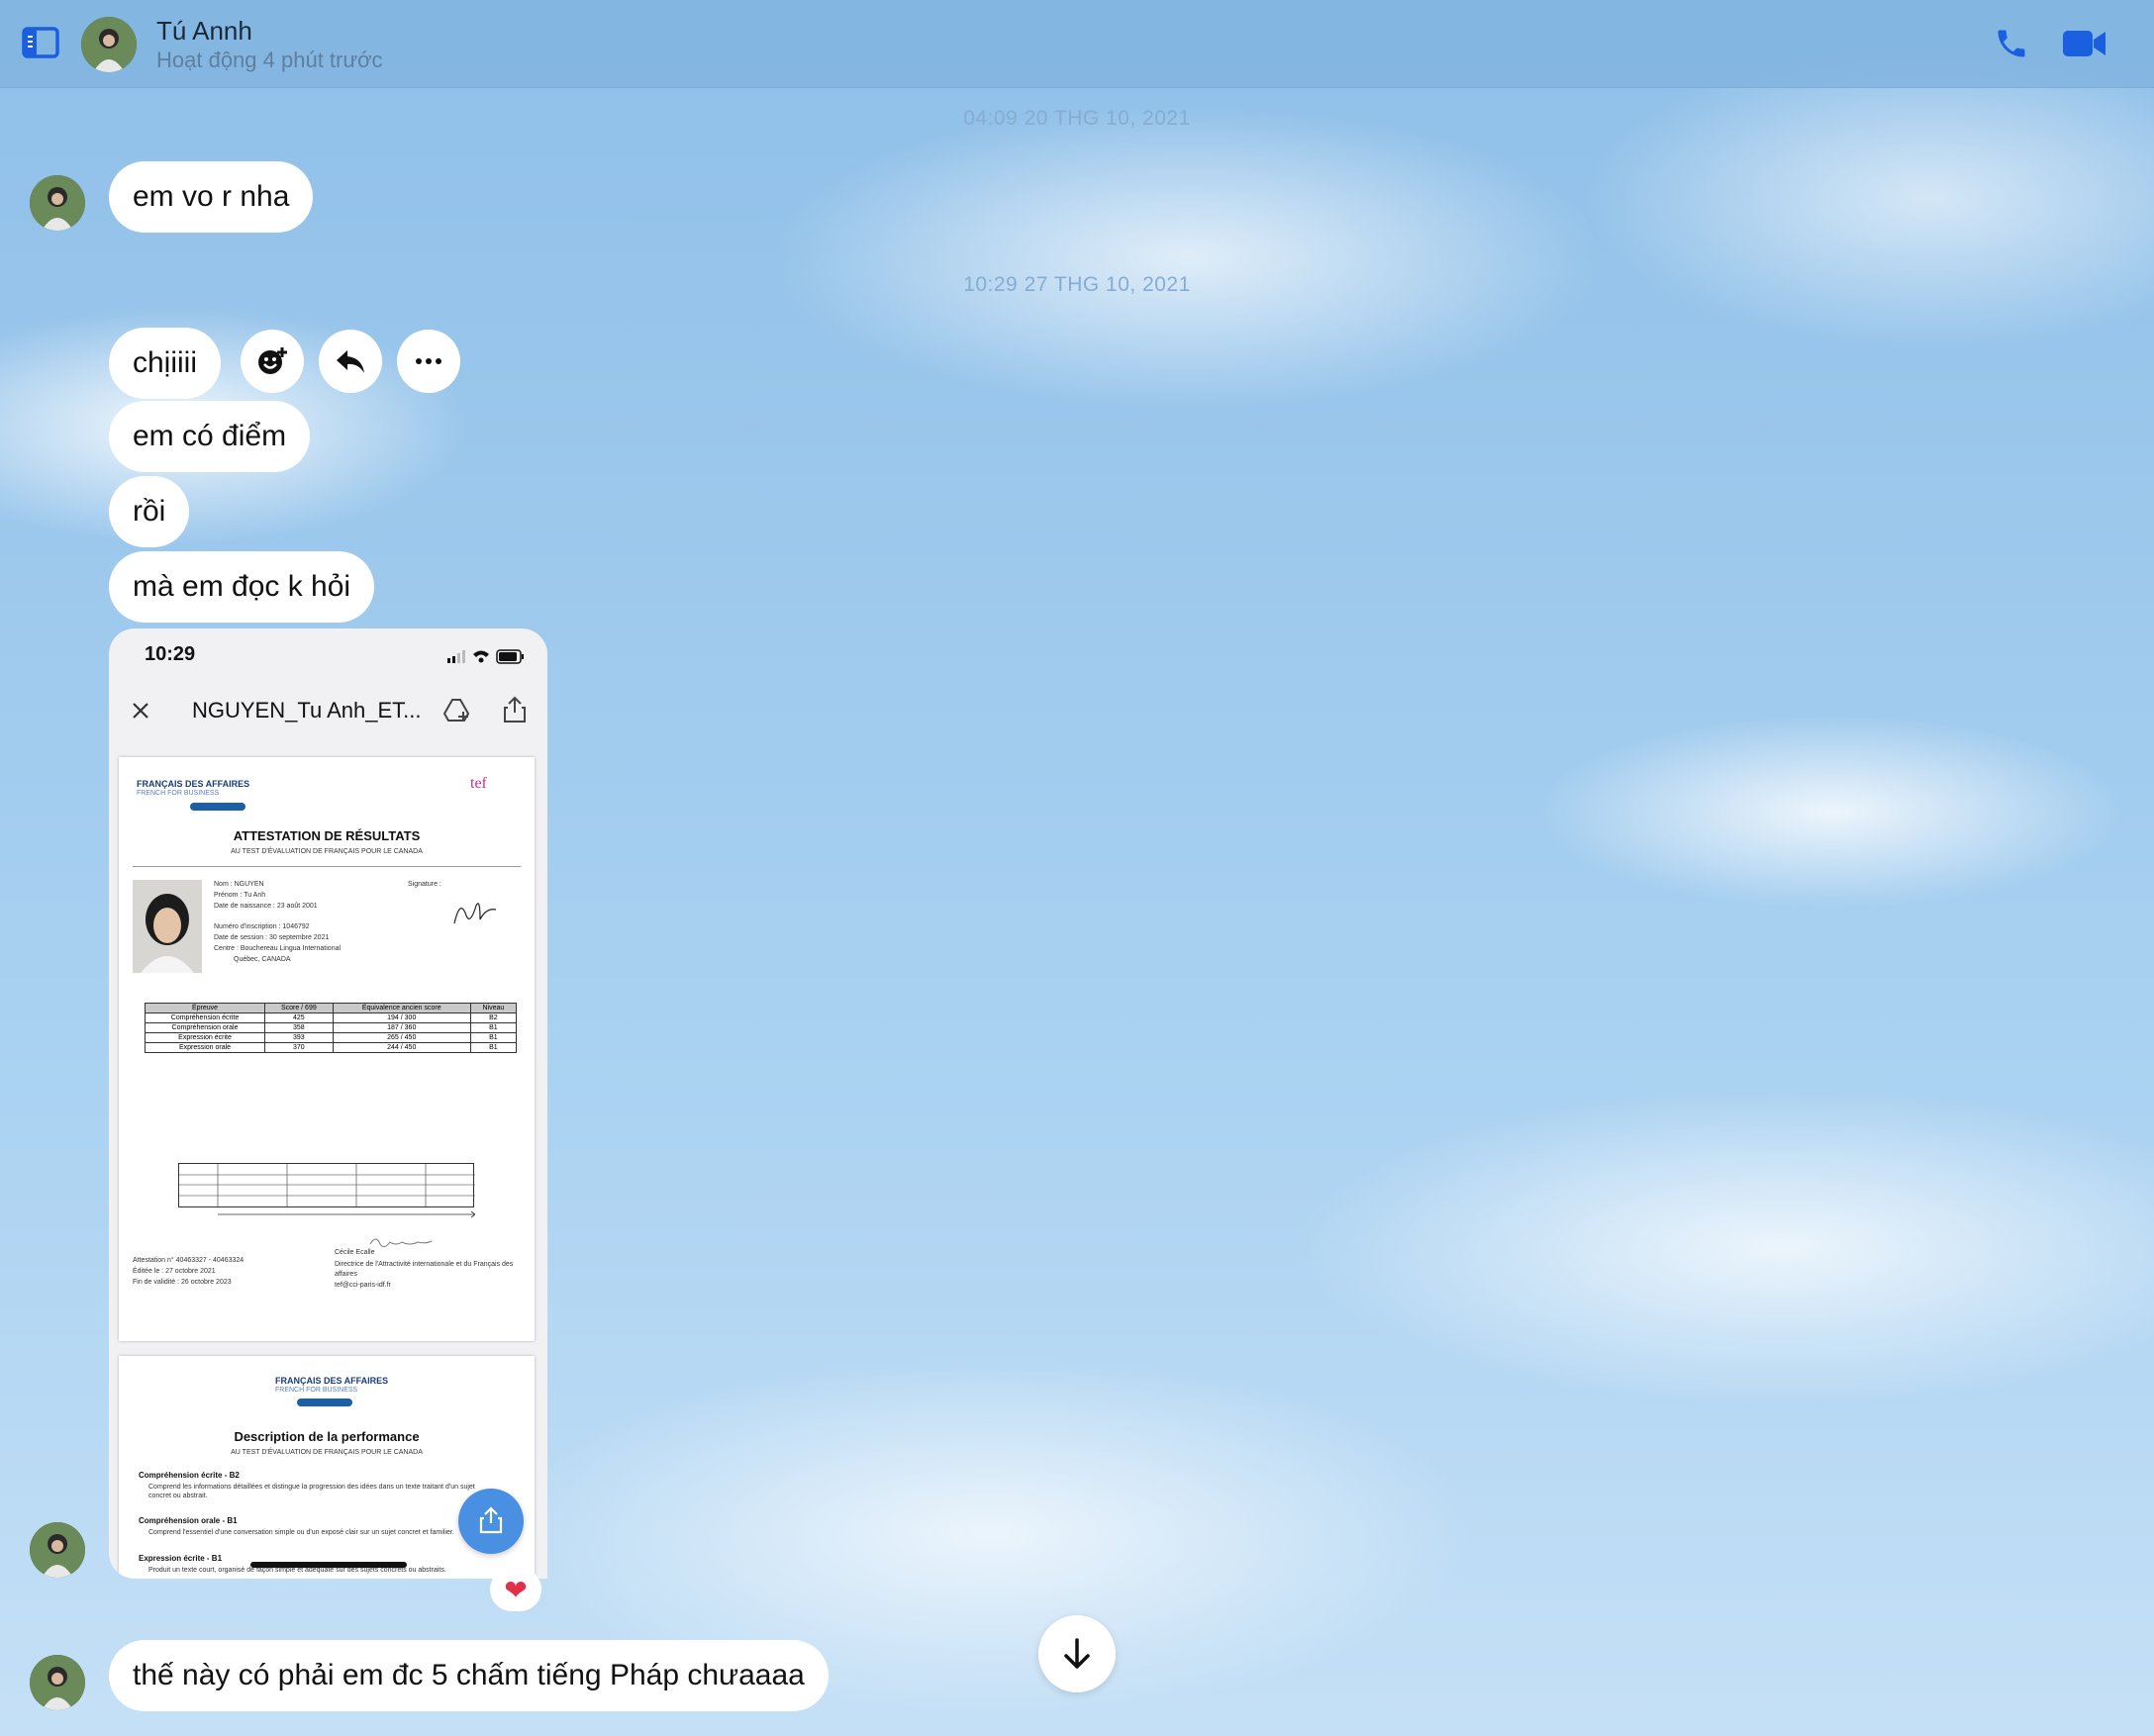 The image size is (2154, 1736). Describe the element at coordinates (205, 1018) in the screenshot. I see `table-cell: Compréhension écrite` at that location.